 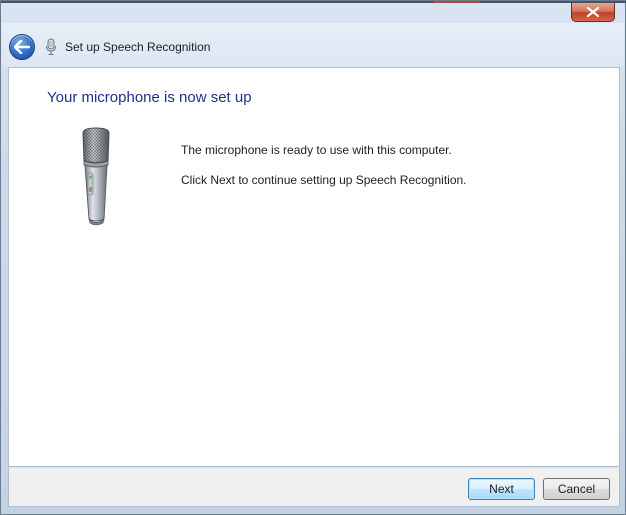 I want to click on next-button: Next, so click(x=501, y=489).